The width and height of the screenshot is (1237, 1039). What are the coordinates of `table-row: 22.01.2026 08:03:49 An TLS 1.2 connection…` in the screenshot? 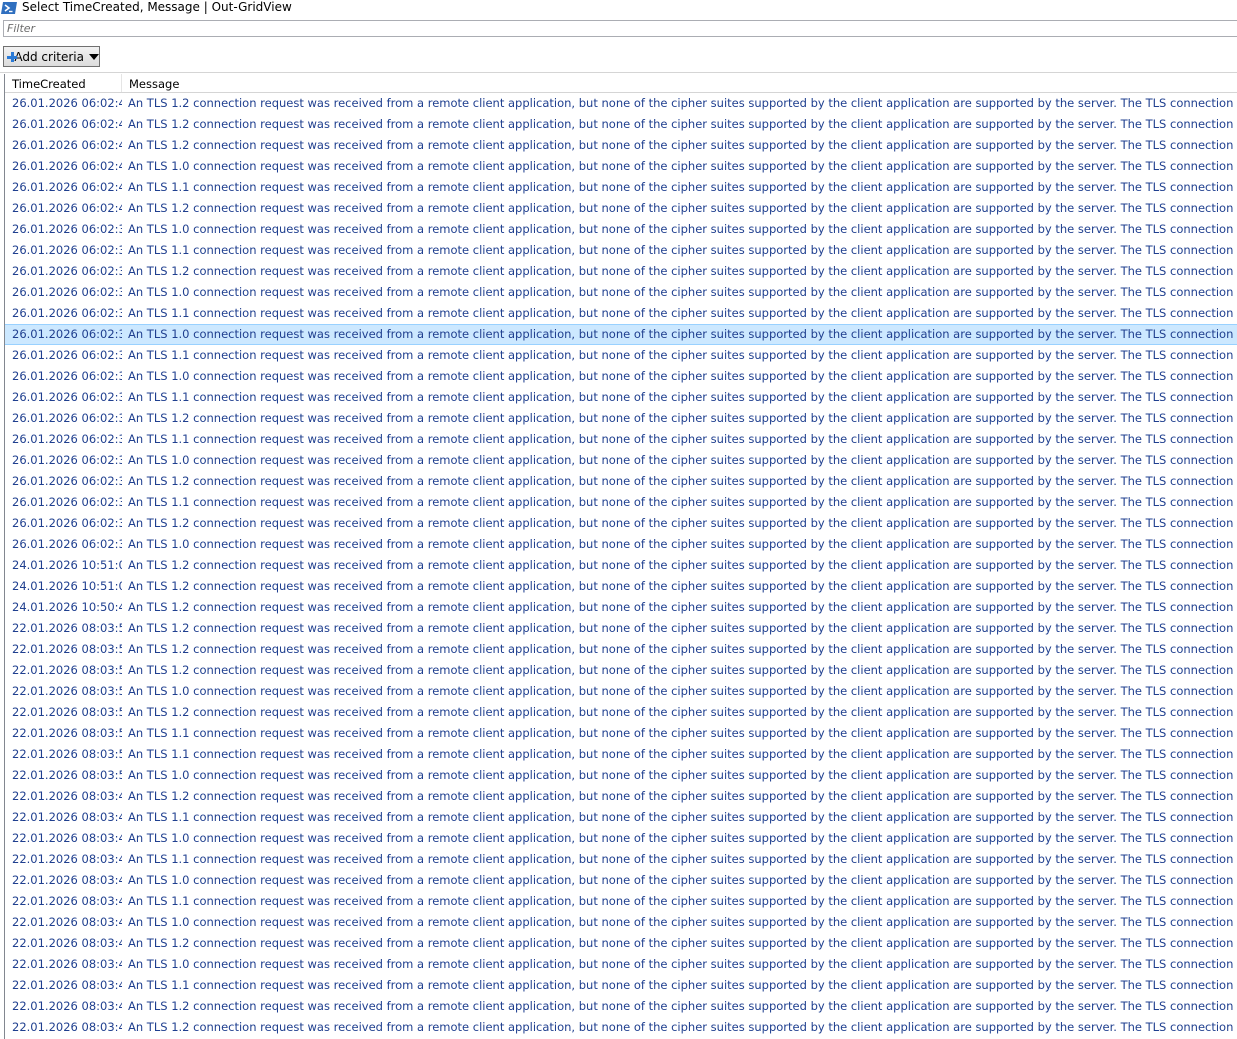 It's located at (621, 796).